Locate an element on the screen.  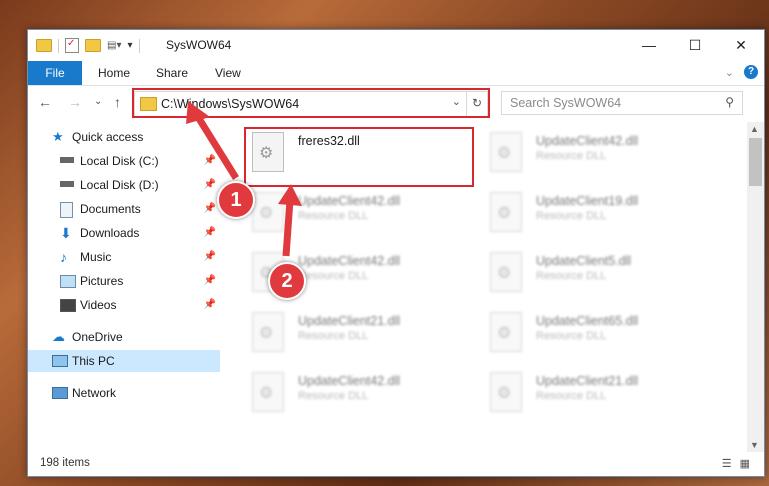
cloud-icon: ☁ is located at coordinates (58, 336).